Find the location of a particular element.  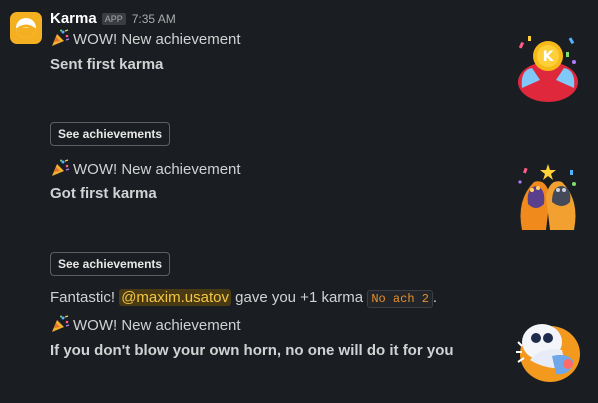

high-five-illustration is located at coordinates (547, 197).